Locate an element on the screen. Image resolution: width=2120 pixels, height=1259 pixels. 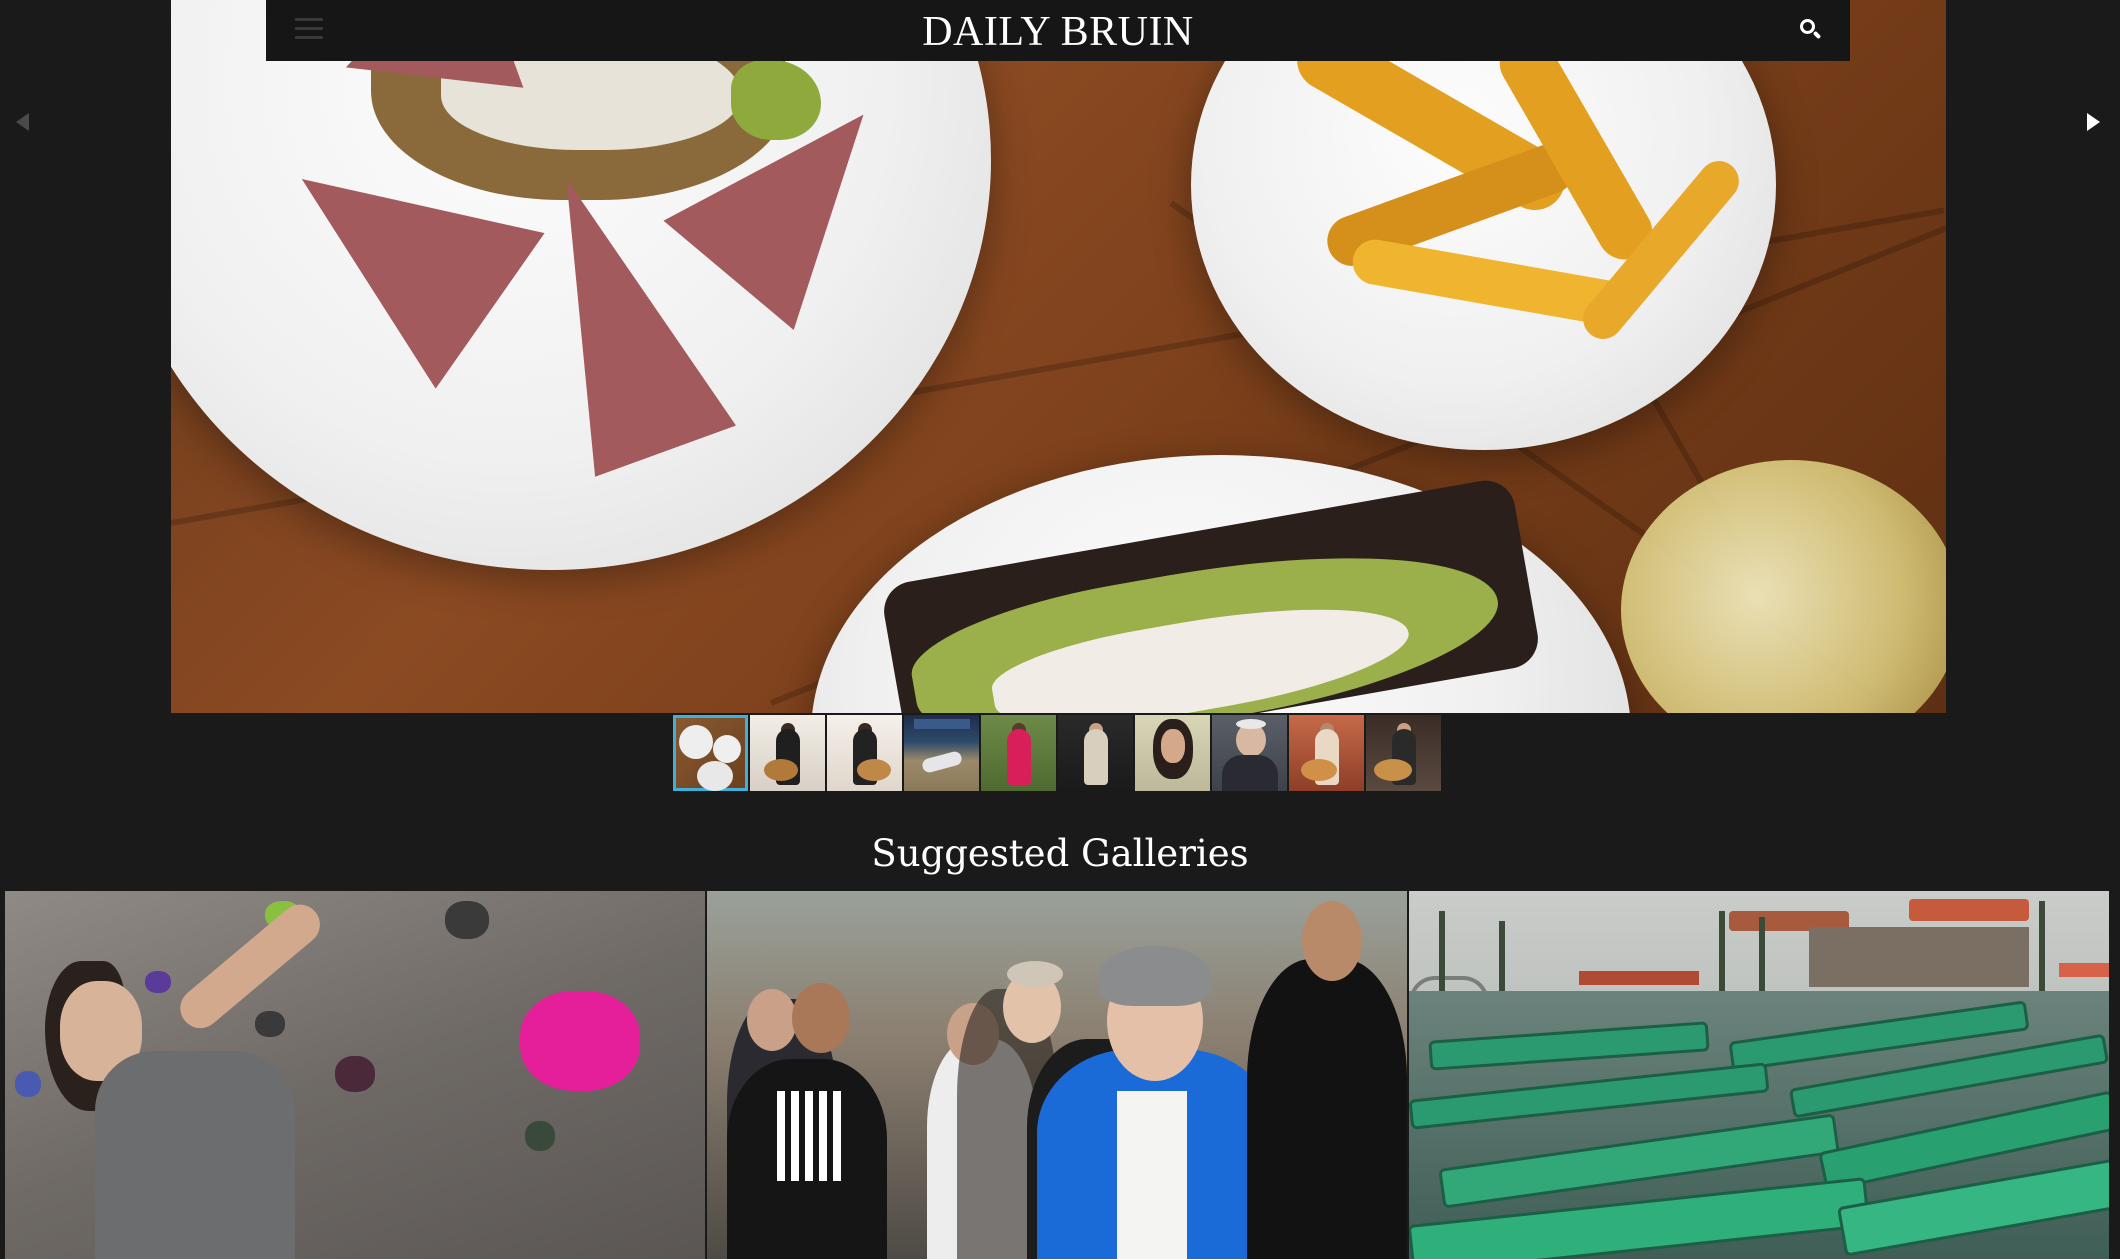
chevron-right-icon is located at coordinates (2093, 122).